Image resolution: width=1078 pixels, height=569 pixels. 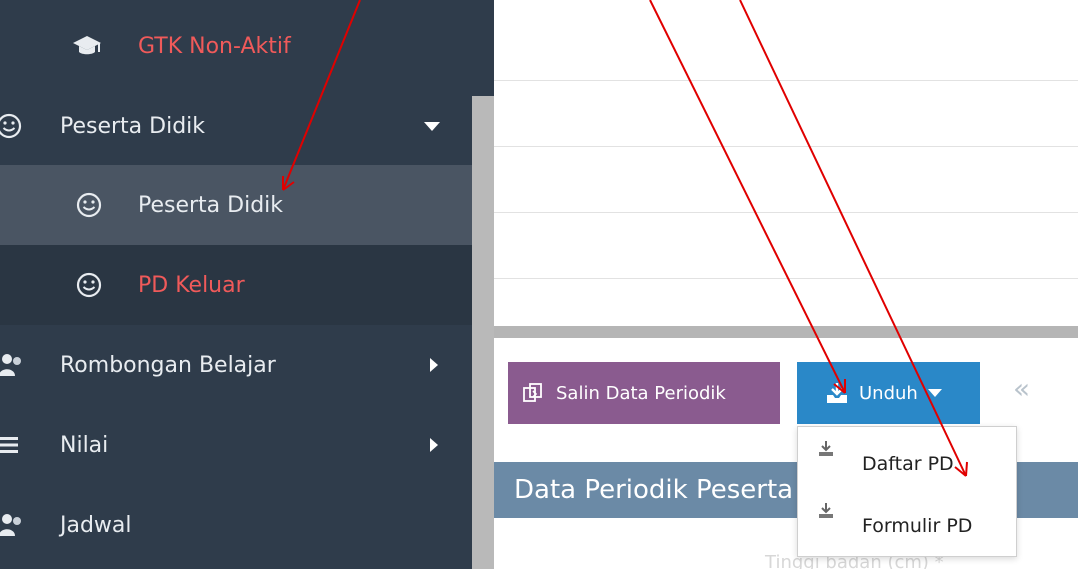 I want to click on pane-splitter, so click(x=786, y=332).